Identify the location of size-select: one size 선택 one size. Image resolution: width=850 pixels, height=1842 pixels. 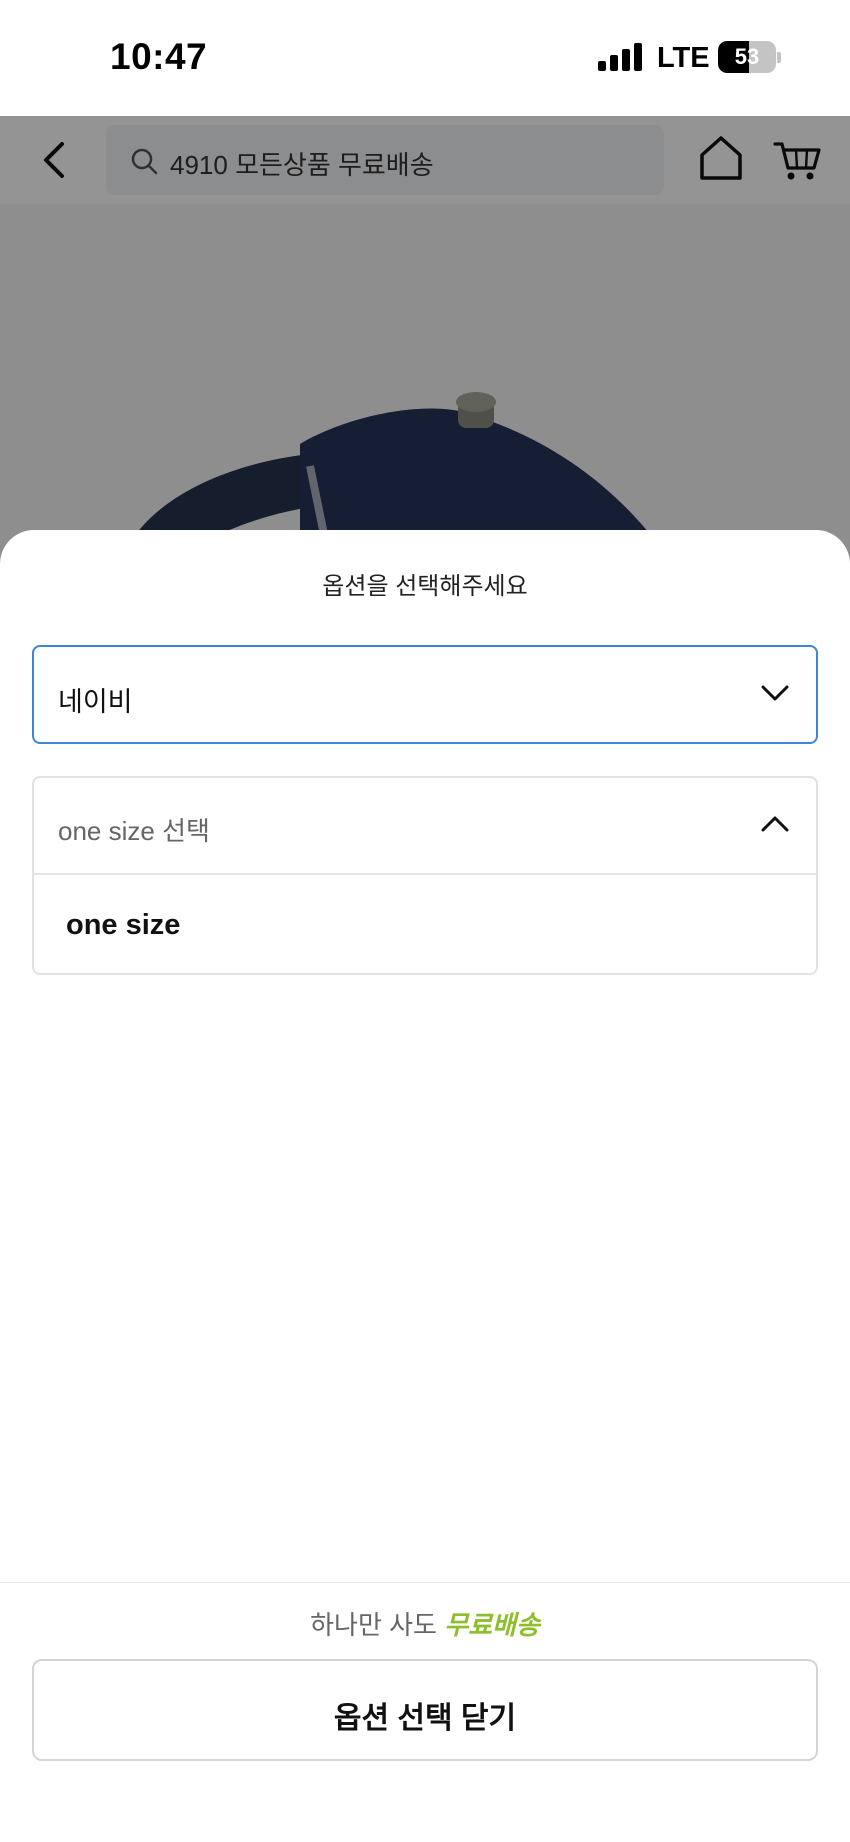
(425, 875).